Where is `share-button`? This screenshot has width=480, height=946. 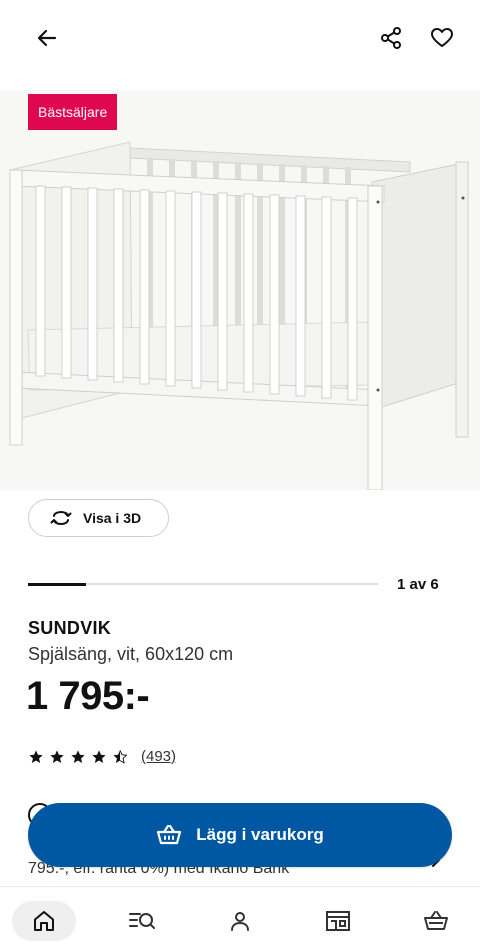
share-button is located at coordinates (391, 38).